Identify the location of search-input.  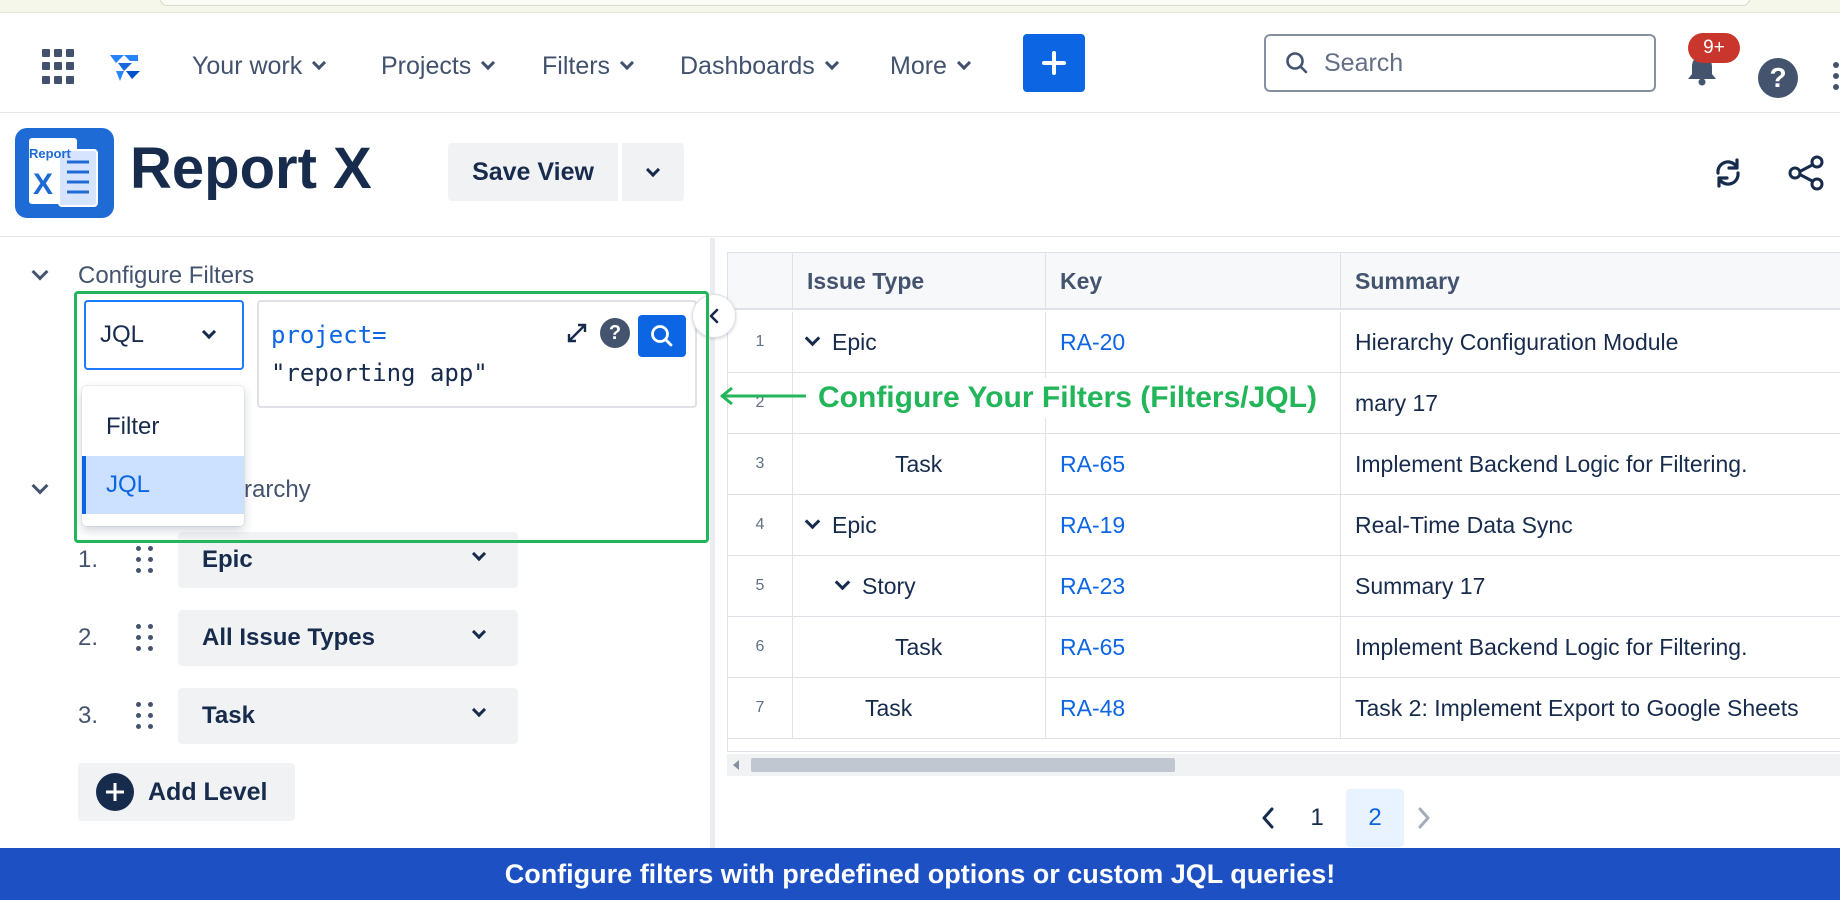
(1474, 63).